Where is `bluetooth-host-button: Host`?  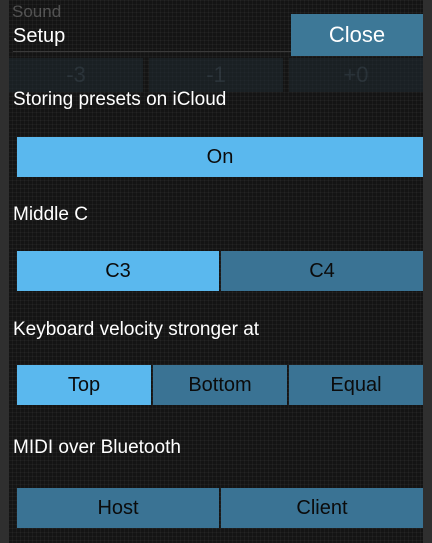
bluetooth-host-button: Host is located at coordinates (118, 508).